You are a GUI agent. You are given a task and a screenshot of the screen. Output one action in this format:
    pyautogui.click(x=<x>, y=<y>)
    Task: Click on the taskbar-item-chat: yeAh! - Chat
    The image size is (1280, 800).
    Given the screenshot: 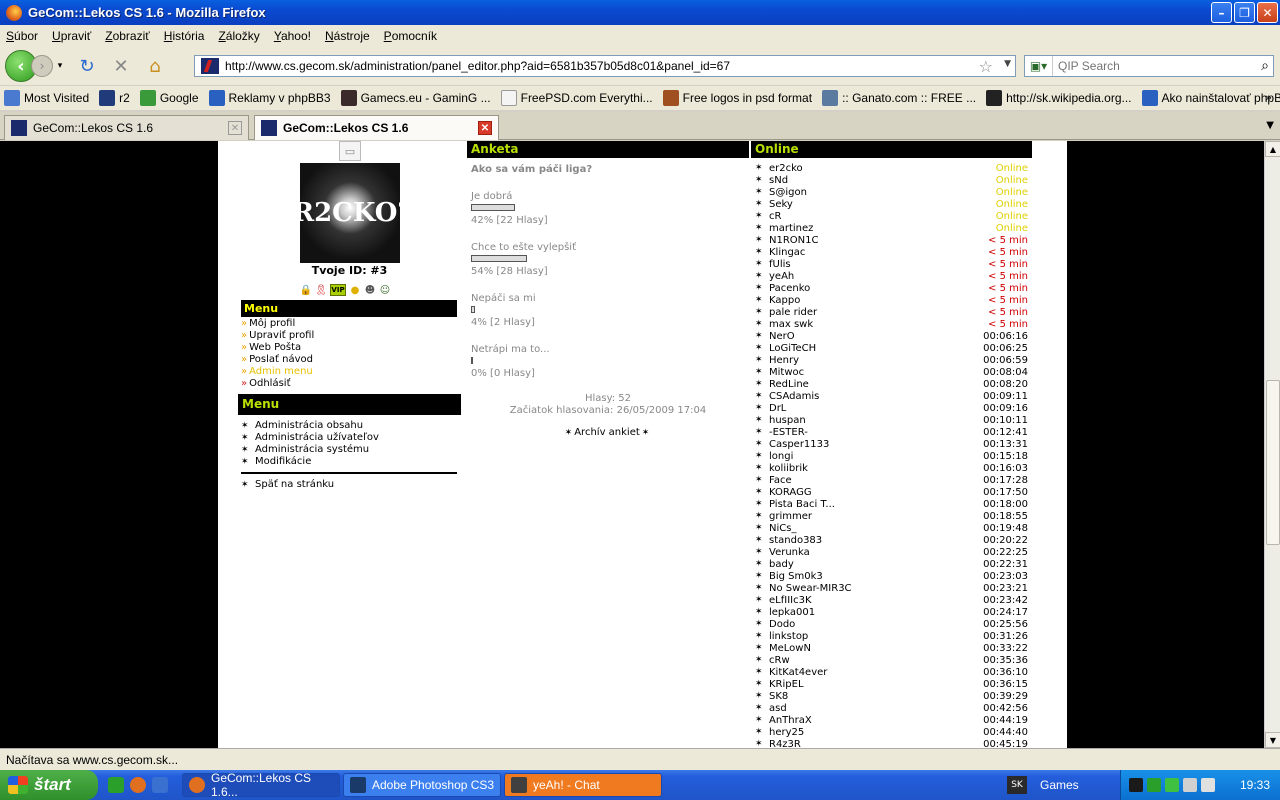 What is the action you would take?
    pyautogui.click(x=583, y=785)
    